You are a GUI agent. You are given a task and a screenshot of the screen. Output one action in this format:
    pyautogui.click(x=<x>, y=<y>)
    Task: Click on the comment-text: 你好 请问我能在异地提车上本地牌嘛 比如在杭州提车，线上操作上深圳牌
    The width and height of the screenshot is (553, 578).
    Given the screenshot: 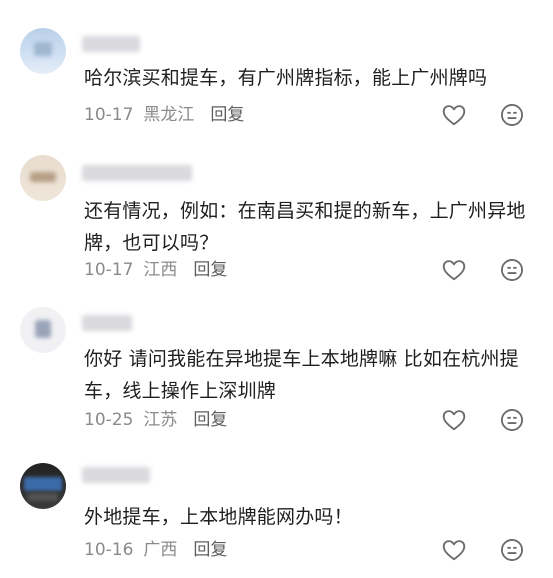 What is the action you would take?
    pyautogui.click(x=301, y=375)
    